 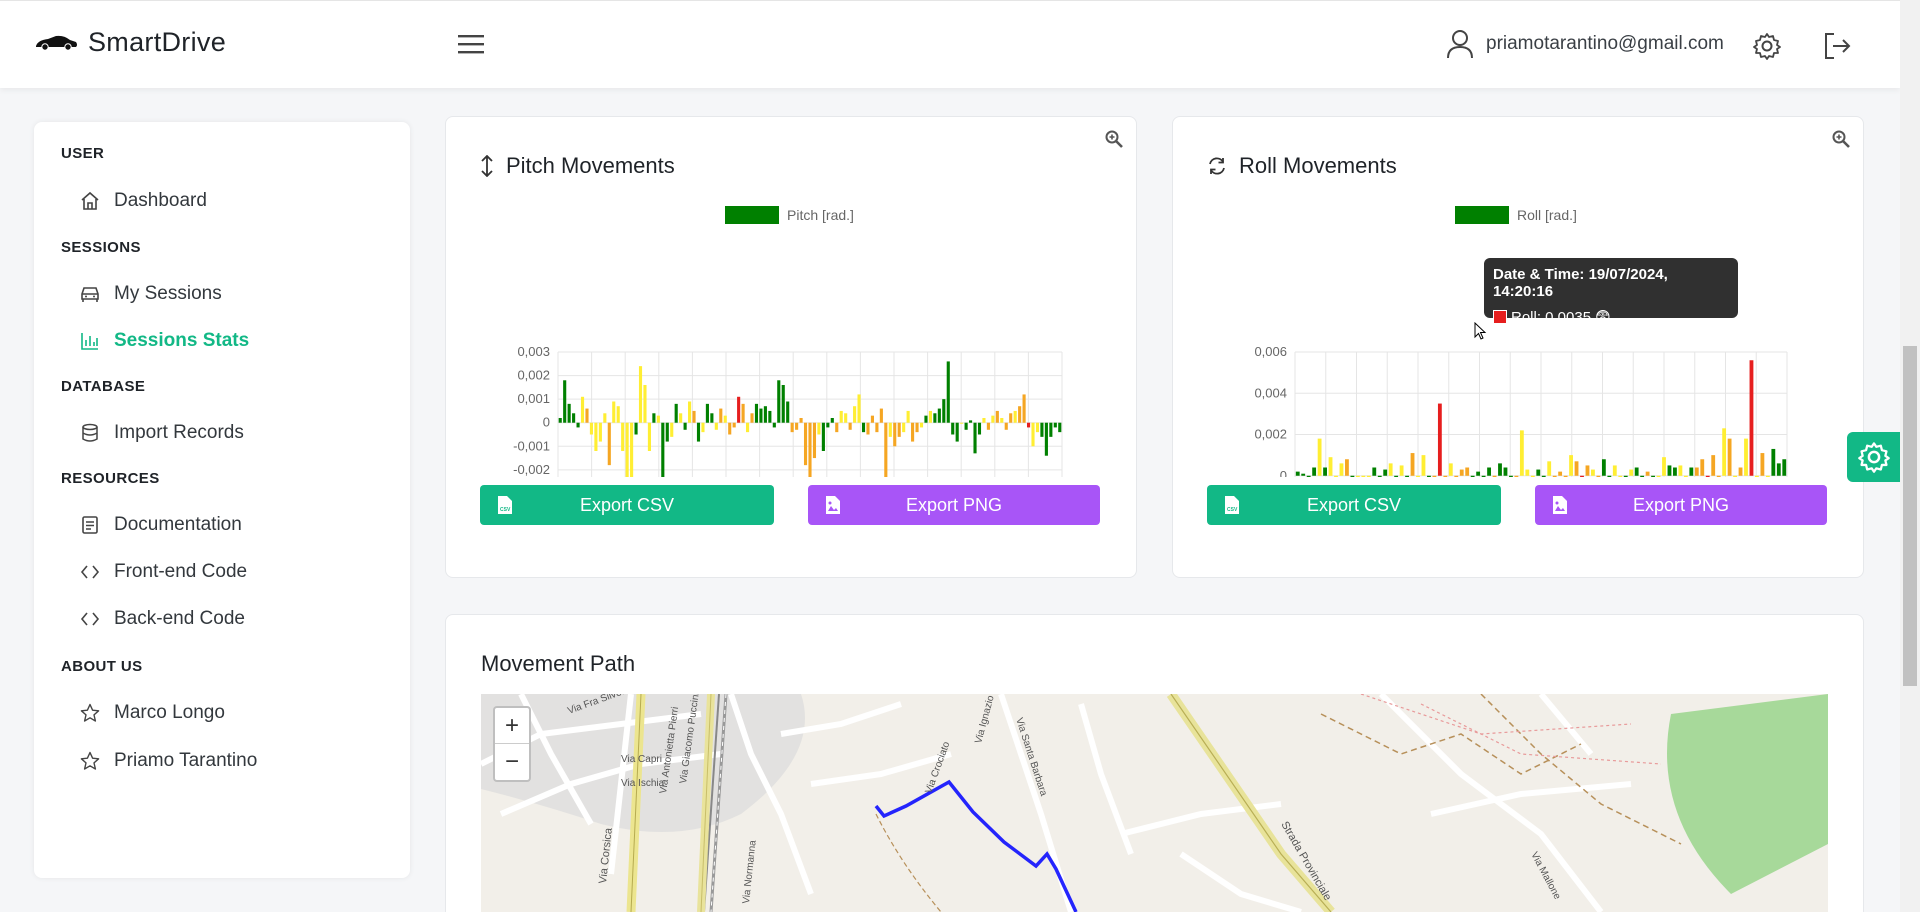 What do you see at coordinates (487, 166) in the screenshot?
I see `vertical-arrows-icon` at bounding box center [487, 166].